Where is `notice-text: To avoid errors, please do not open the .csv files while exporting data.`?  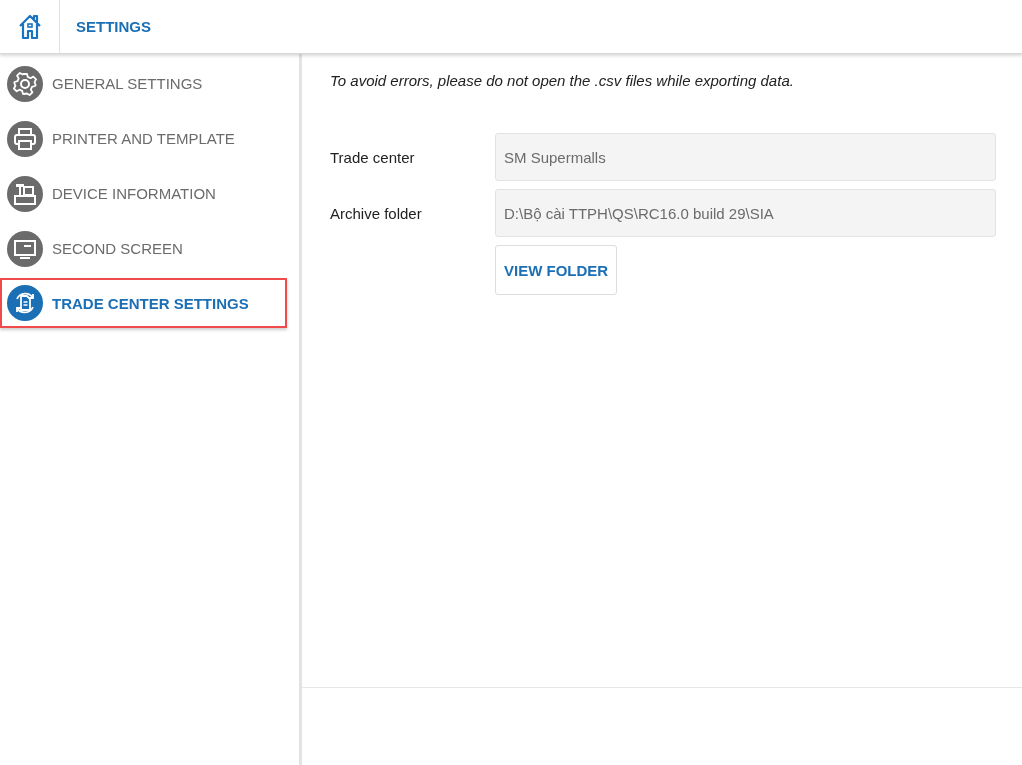 notice-text: To avoid errors, please do not open the .csv files while exporting data. is located at coordinates (562, 80).